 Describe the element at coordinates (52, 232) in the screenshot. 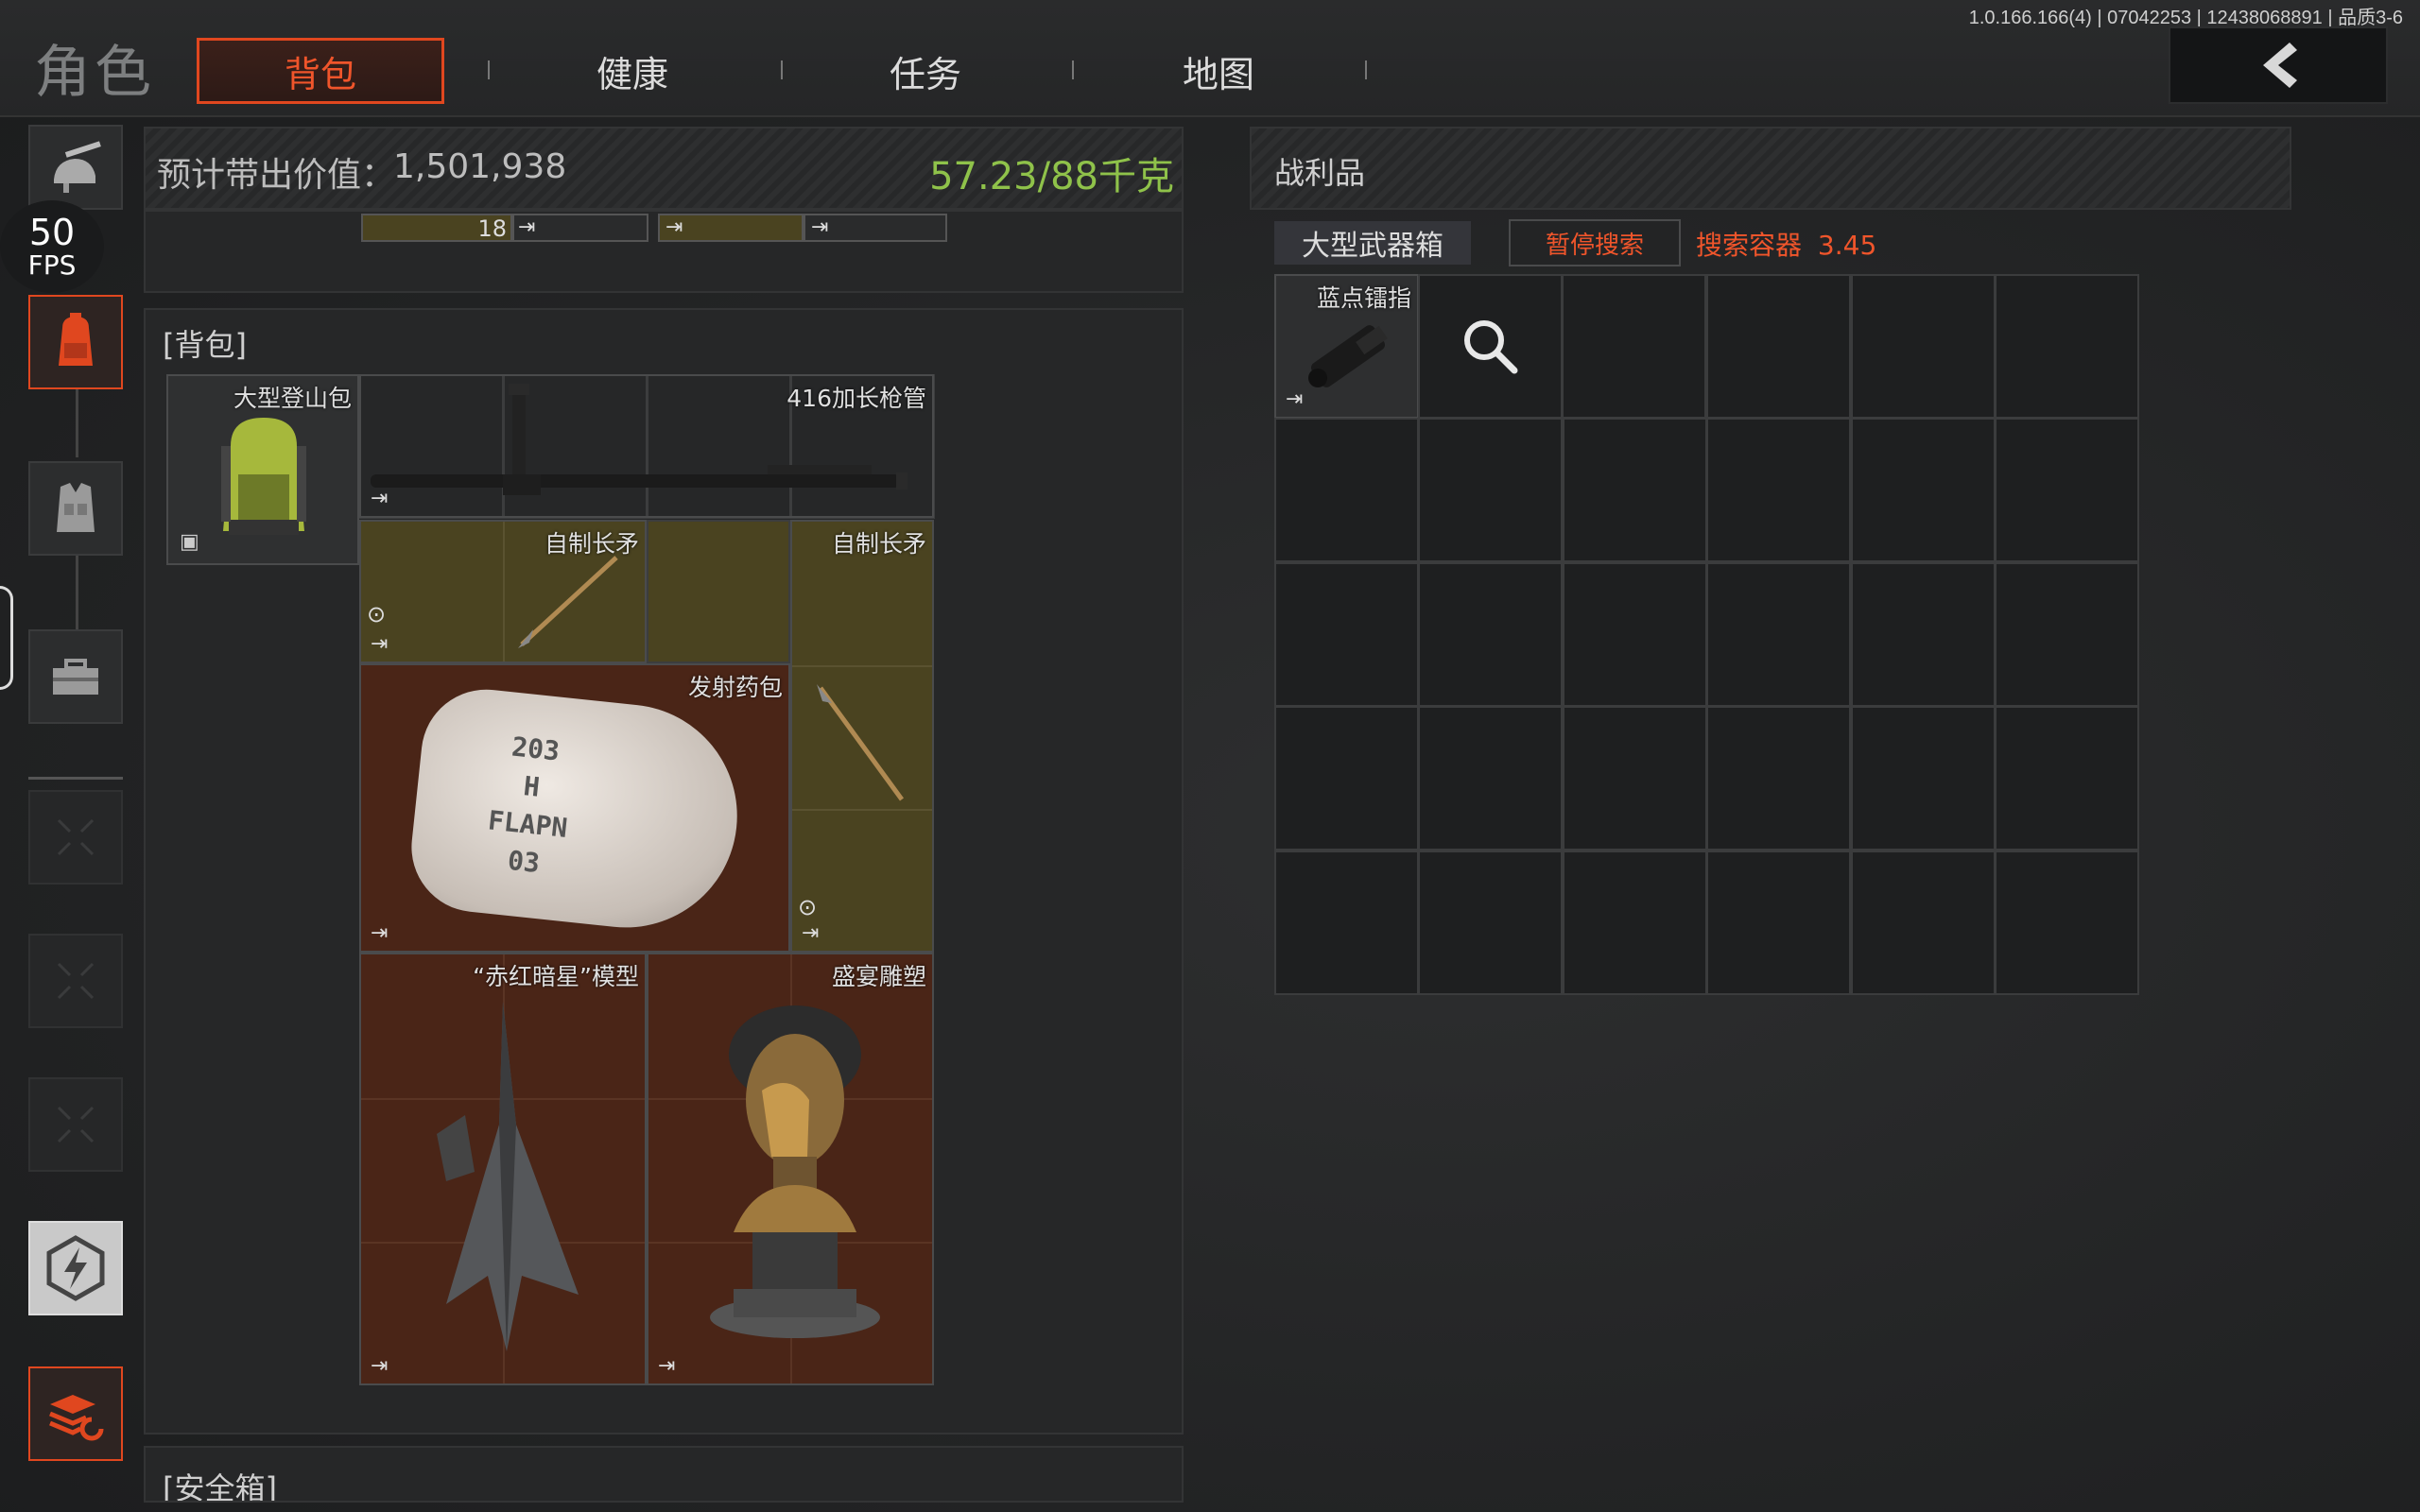

I see `fps-value: 50` at that location.